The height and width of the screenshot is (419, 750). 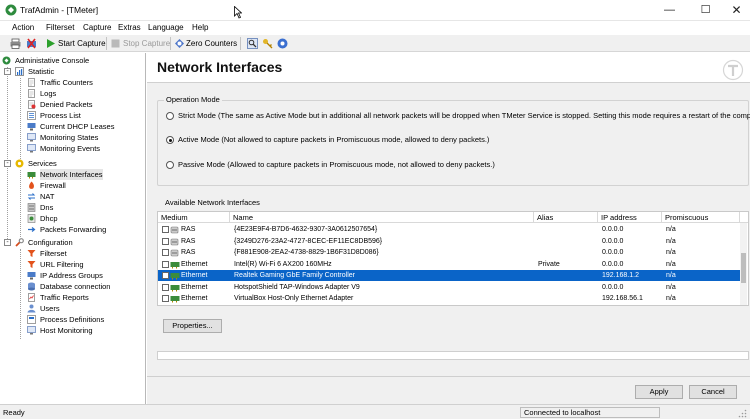 I want to click on tree-item-label: Traffic Reports, so click(x=64, y=297).